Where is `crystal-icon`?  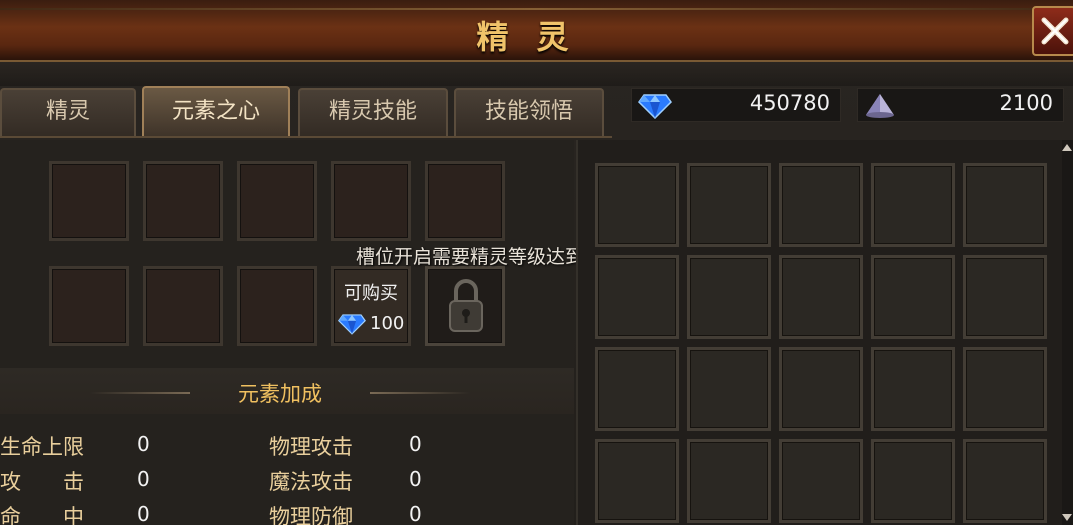
crystal-icon is located at coordinates (880, 106).